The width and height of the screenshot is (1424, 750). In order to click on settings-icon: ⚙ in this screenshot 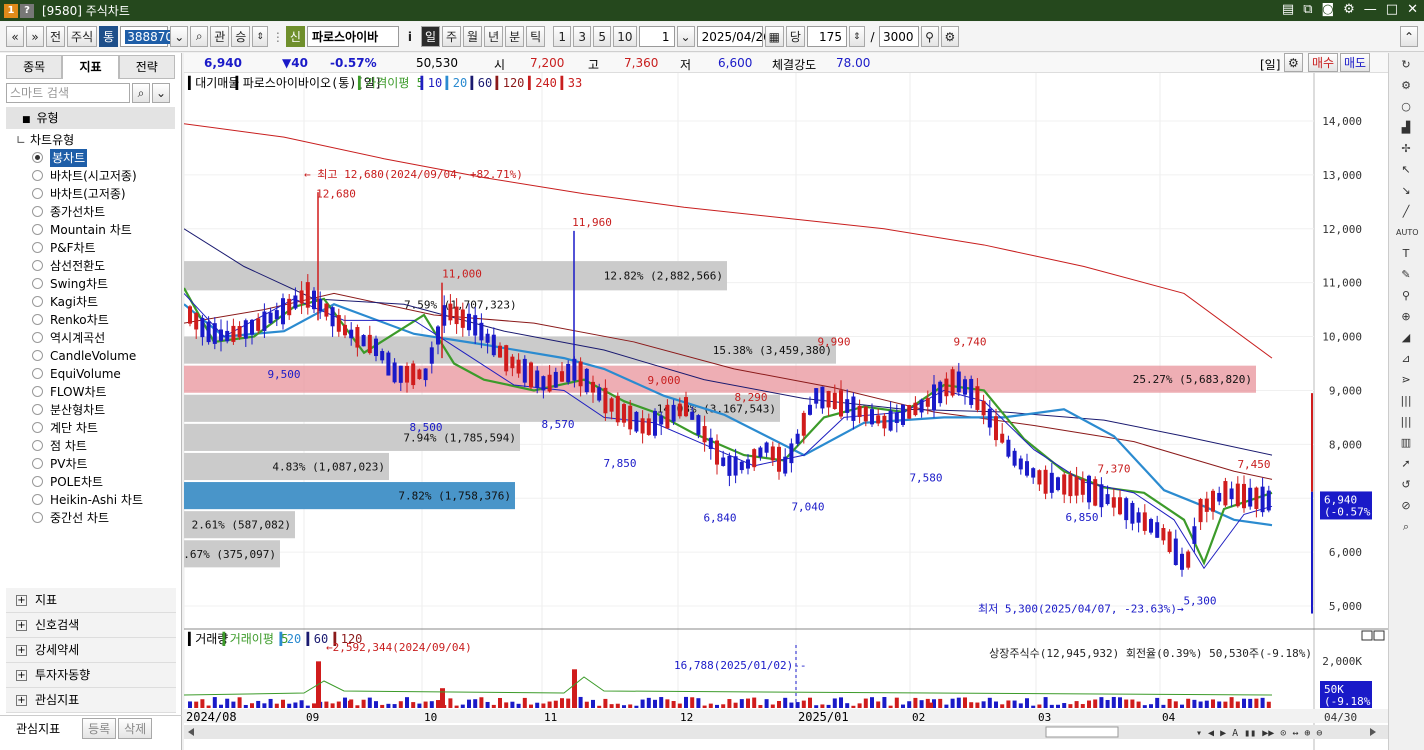, I will do `click(1349, 9)`.